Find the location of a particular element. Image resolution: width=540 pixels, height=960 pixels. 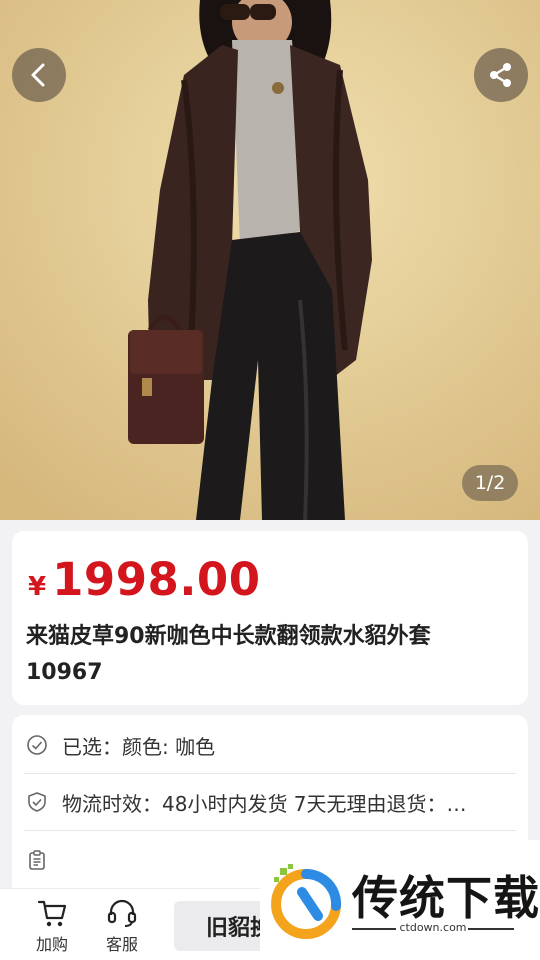

image-counter: 1/2 is located at coordinates (490, 483).